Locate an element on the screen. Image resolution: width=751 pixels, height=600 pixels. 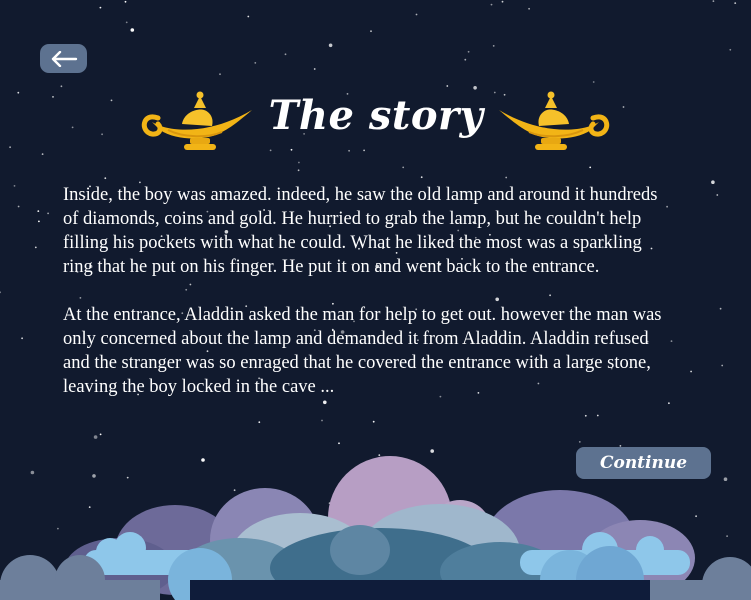
arrow-left-icon is located at coordinates (64, 58).